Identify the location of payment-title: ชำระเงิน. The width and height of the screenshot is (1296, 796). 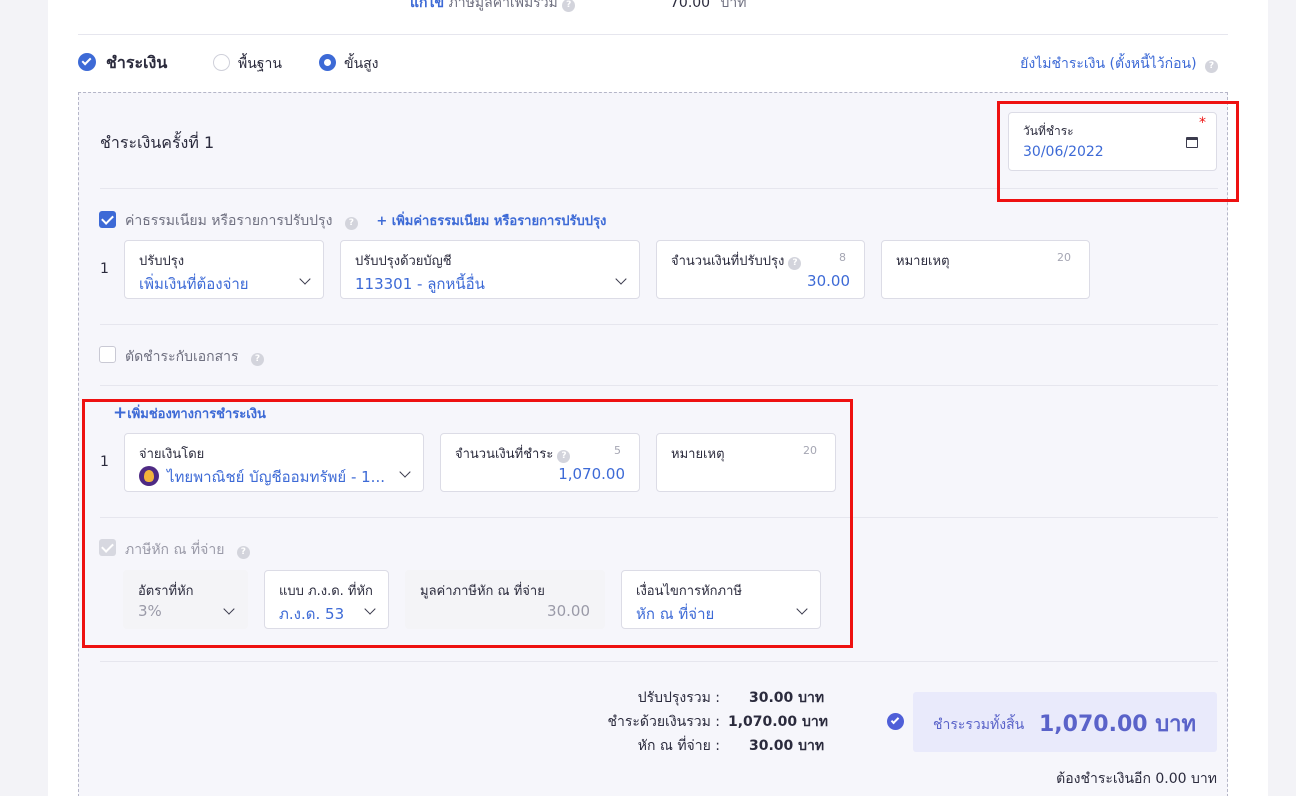
(137, 62).